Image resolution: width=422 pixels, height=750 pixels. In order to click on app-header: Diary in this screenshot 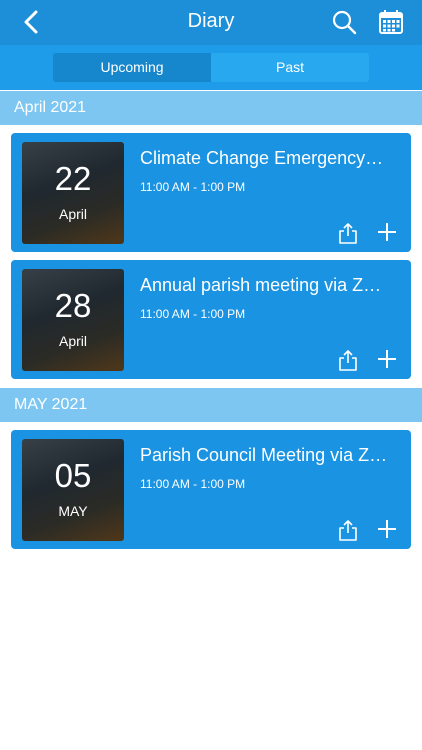, I will do `click(211, 22)`.